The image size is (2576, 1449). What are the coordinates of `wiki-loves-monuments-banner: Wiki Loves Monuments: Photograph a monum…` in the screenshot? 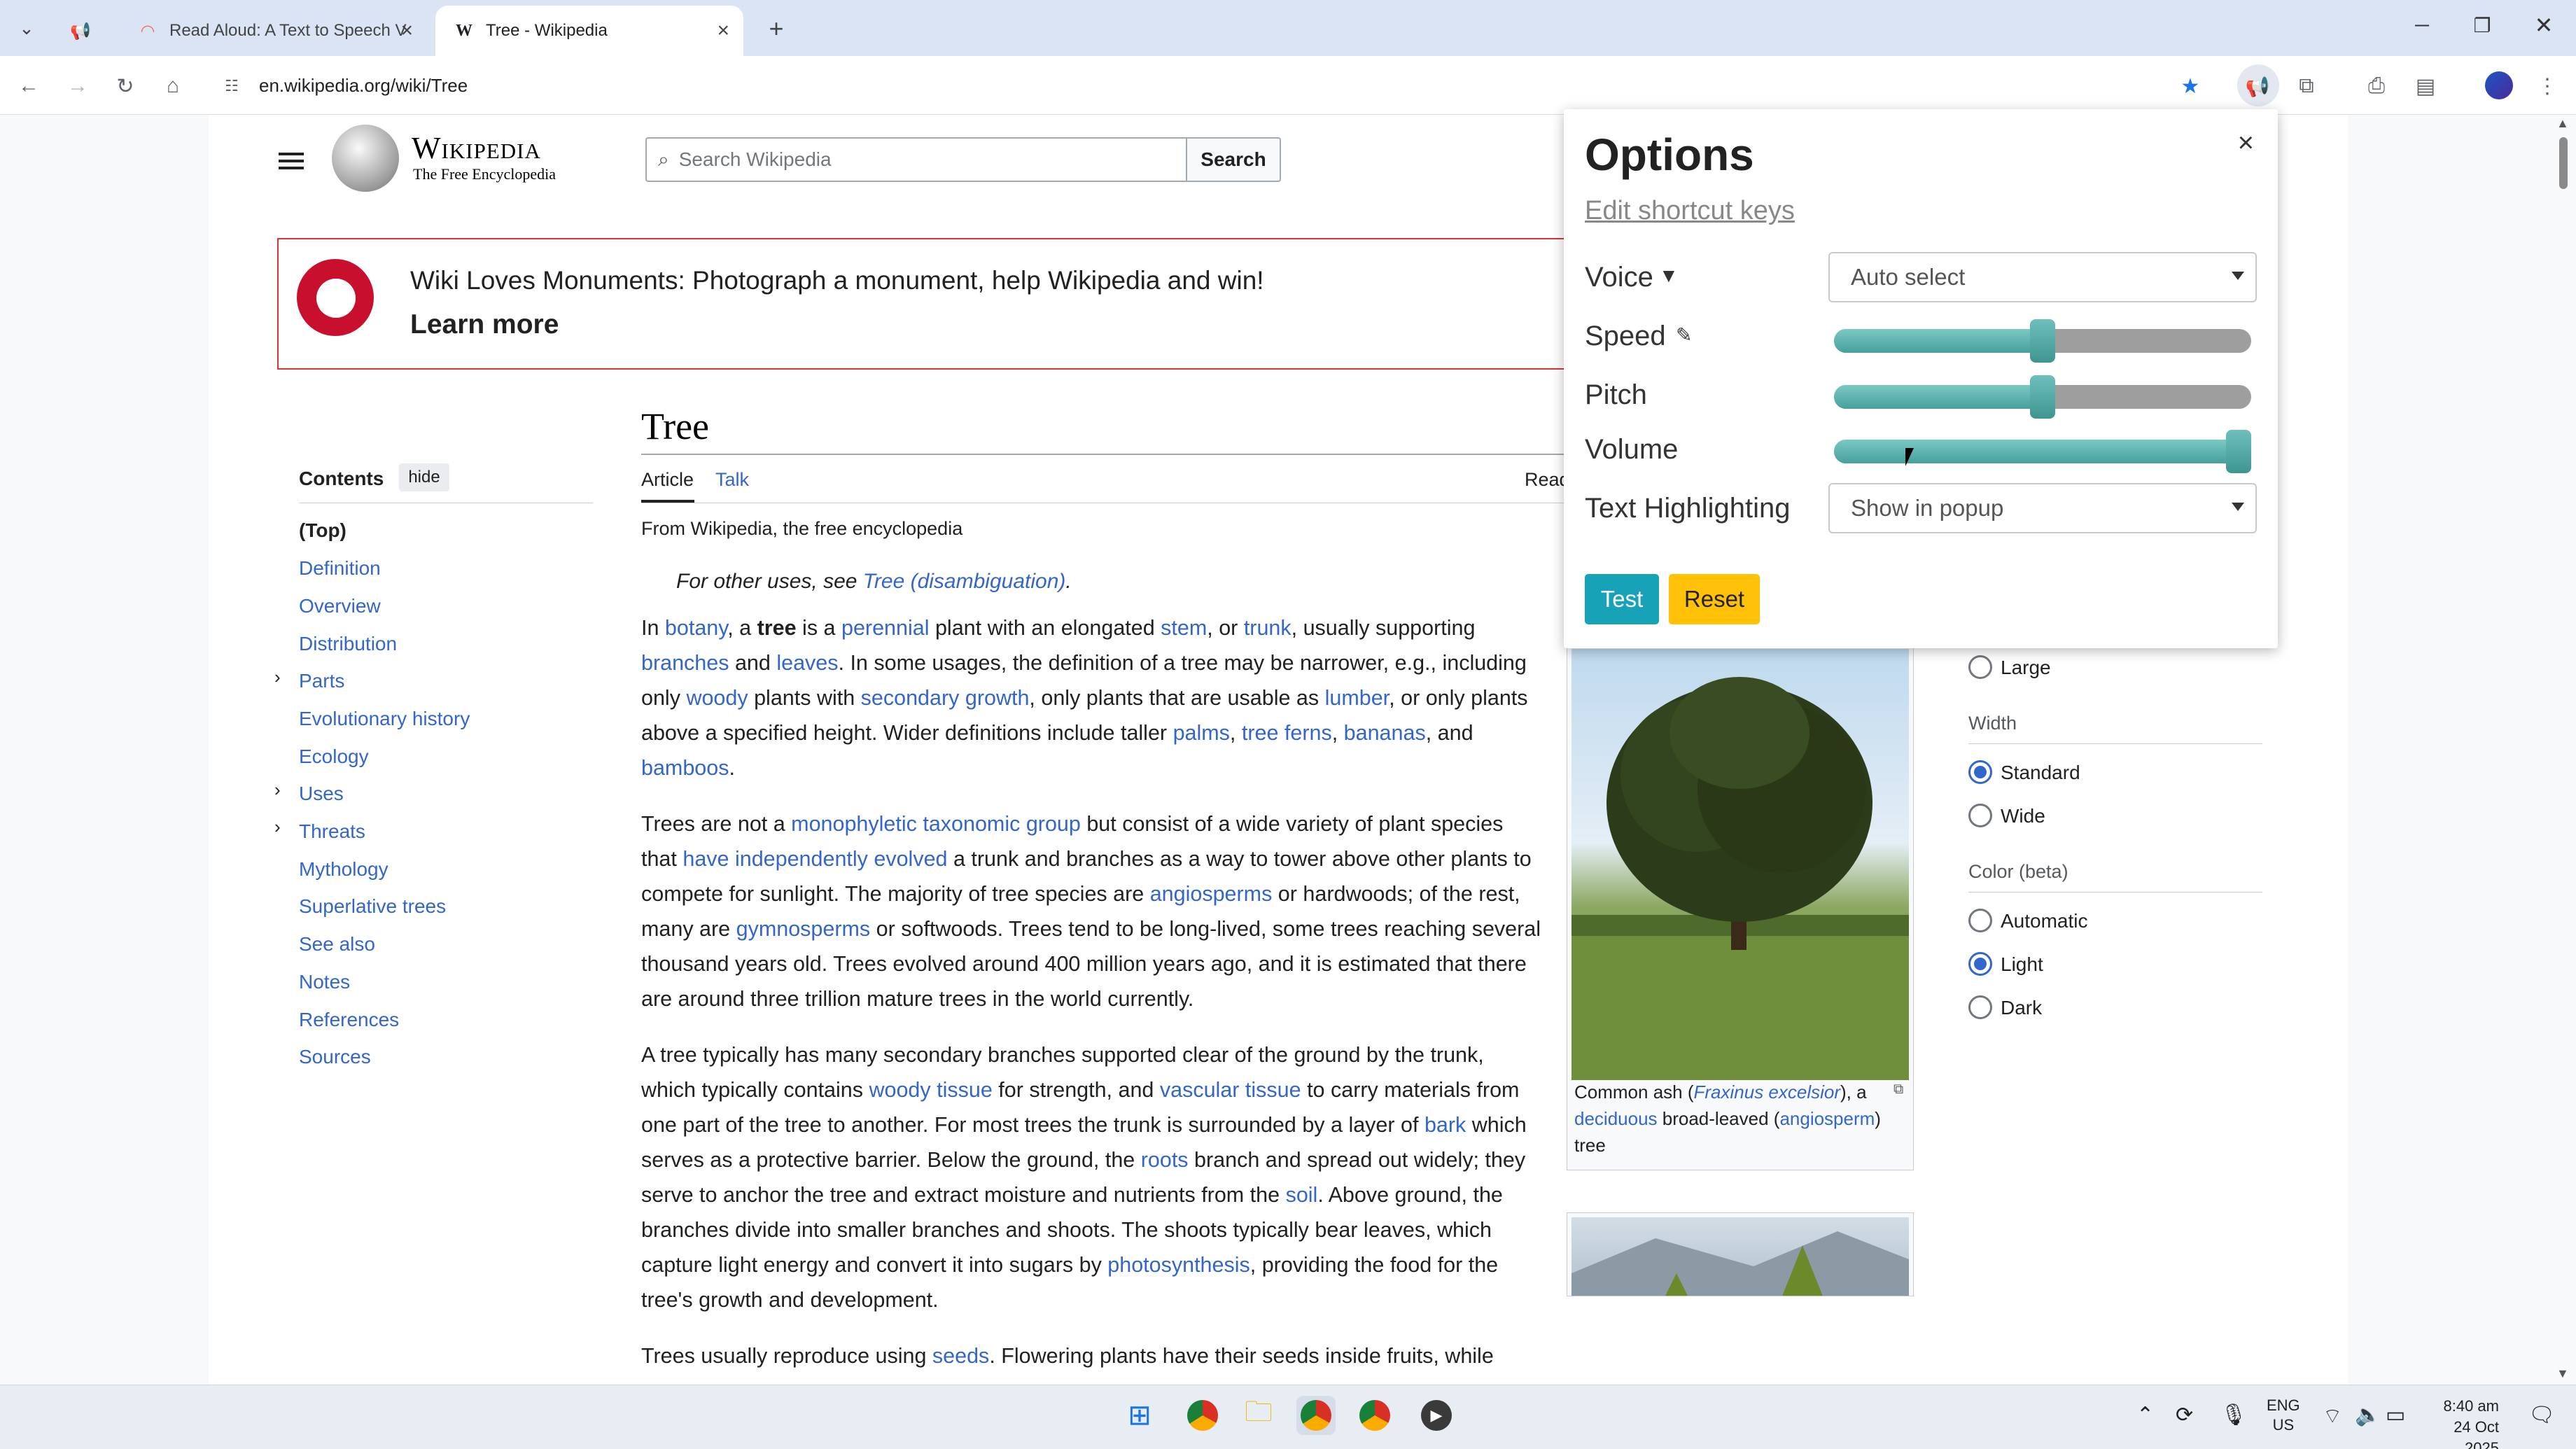 It's located at (949, 304).